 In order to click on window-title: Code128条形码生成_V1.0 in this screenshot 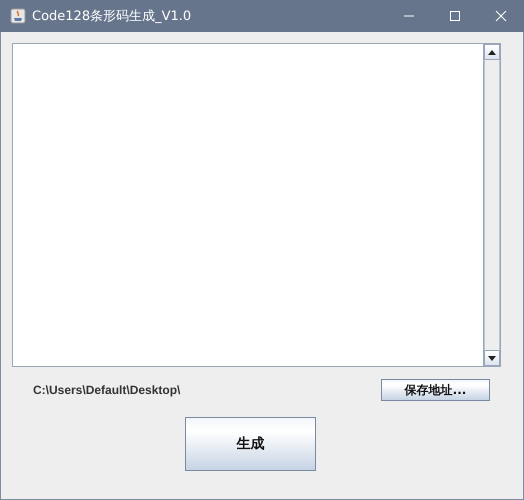, I will do `click(112, 16)`.